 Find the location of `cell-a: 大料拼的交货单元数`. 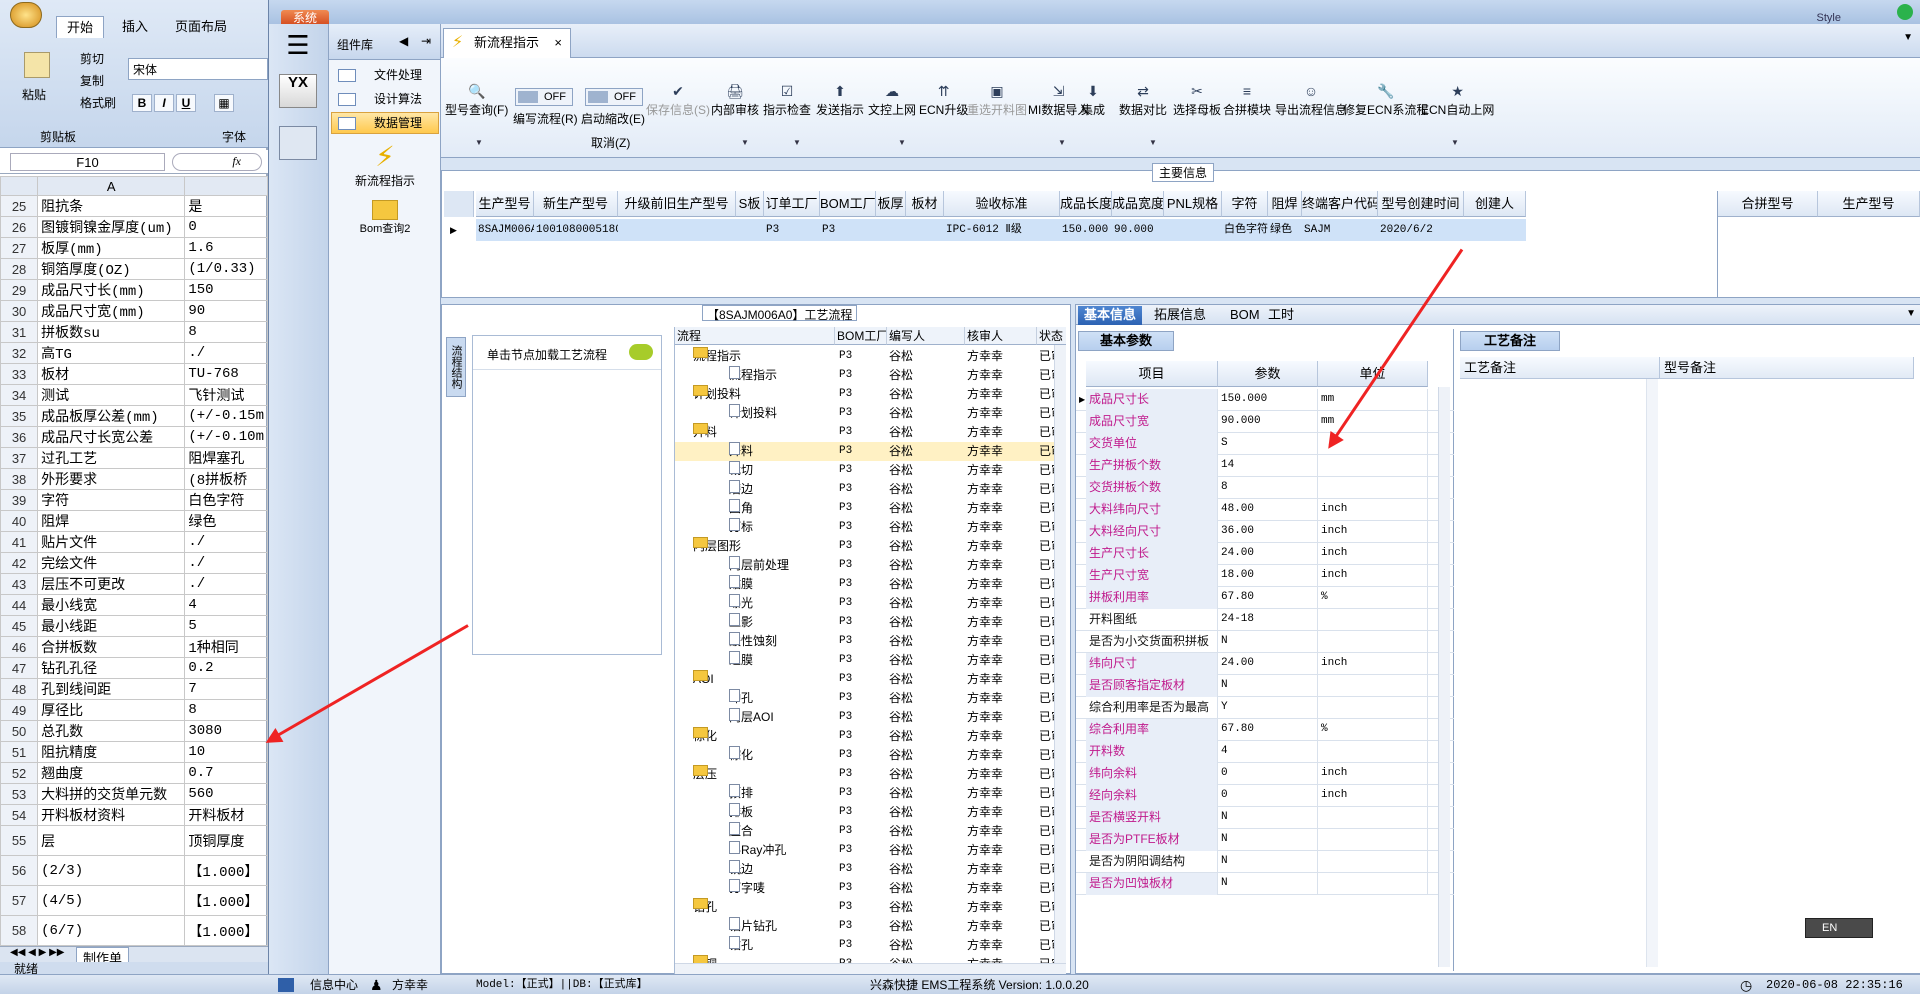

cell-a: 大料拼的交货单元数 is located at coordinates (111, 794).